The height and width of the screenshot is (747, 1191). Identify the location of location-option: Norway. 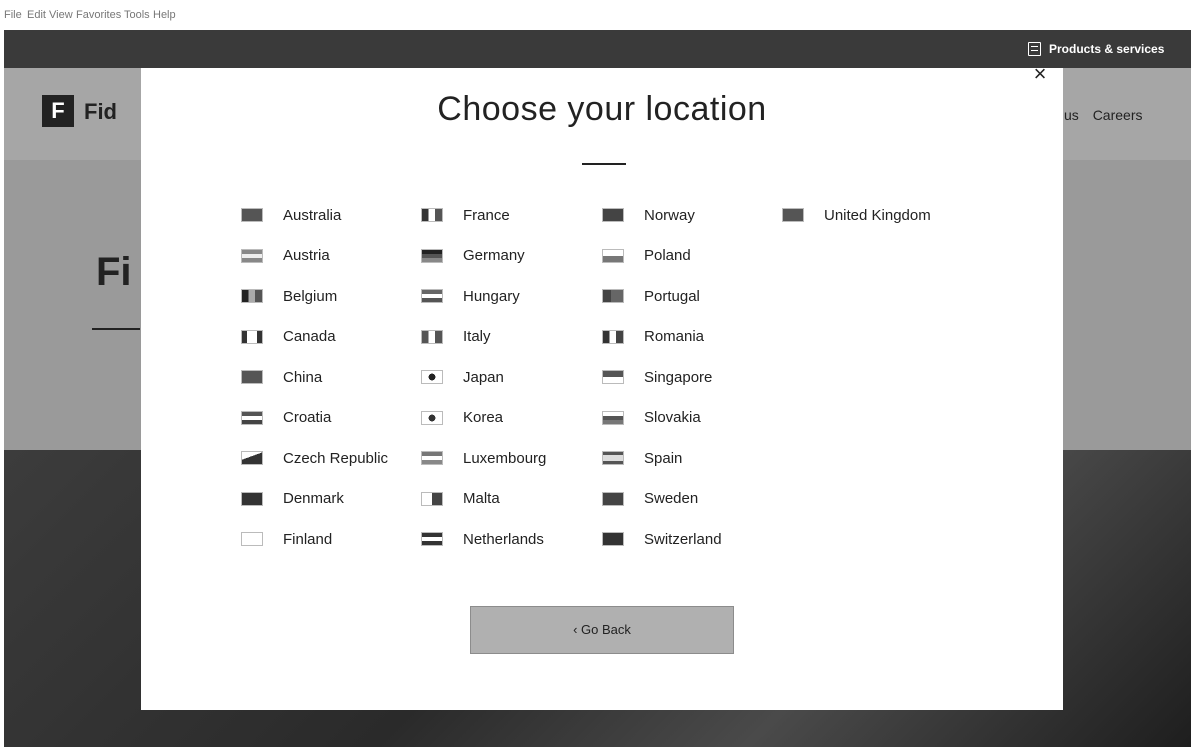
(648, 215).